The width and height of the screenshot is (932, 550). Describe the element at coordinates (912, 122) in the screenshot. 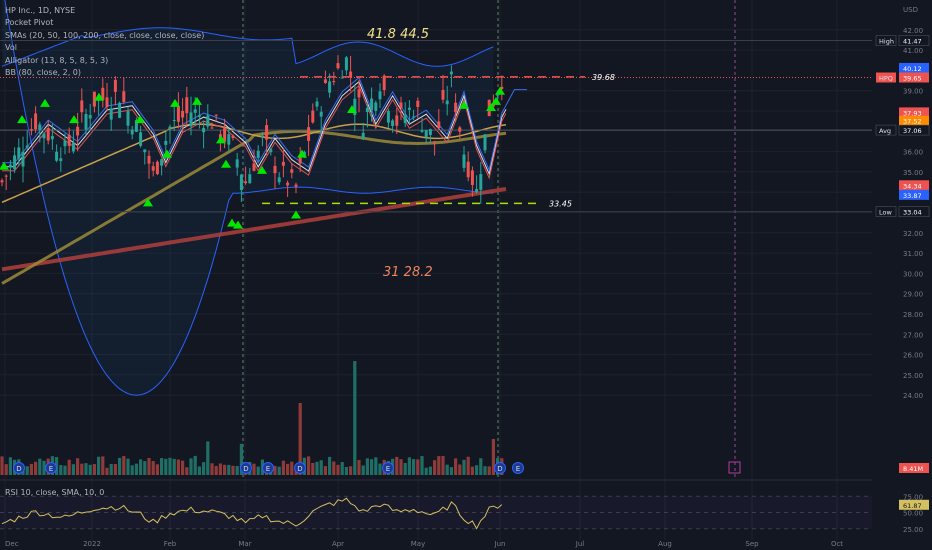

I see `price-badge-value: 37.52` at that location.